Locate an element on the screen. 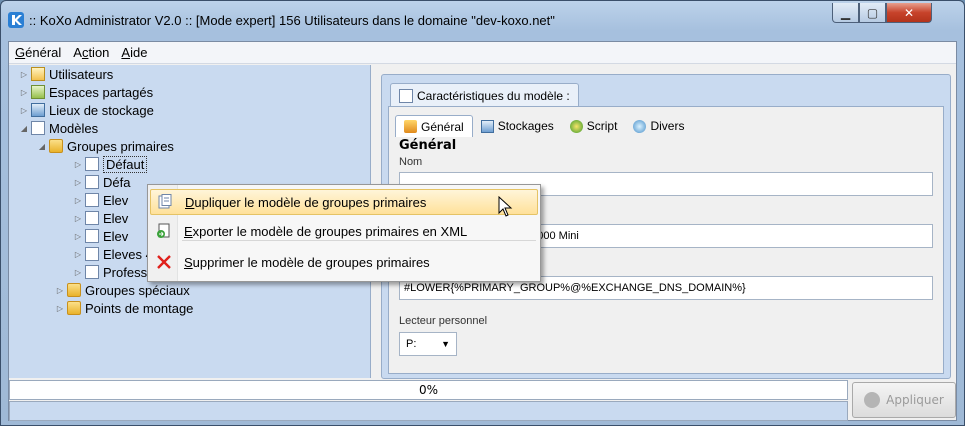 This screenshot has height=426, width=965. progress-bar: 0% is located at coordinates (428, 390).